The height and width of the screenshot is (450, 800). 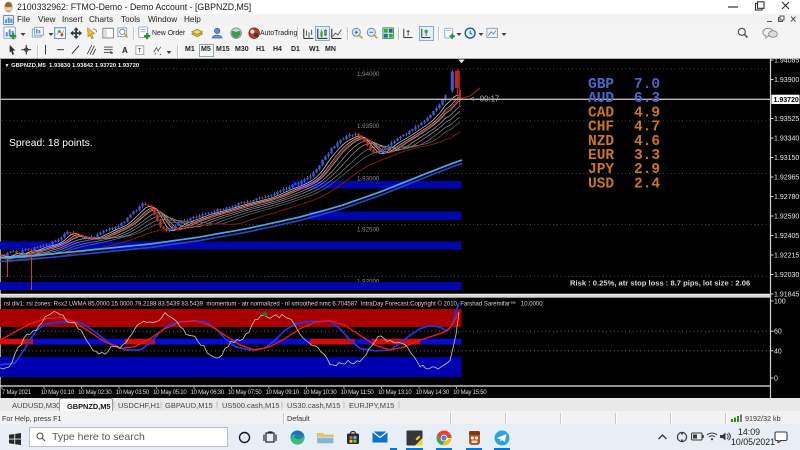 I want to click on svg-text: 1.92500, so click(x=368, y=230).